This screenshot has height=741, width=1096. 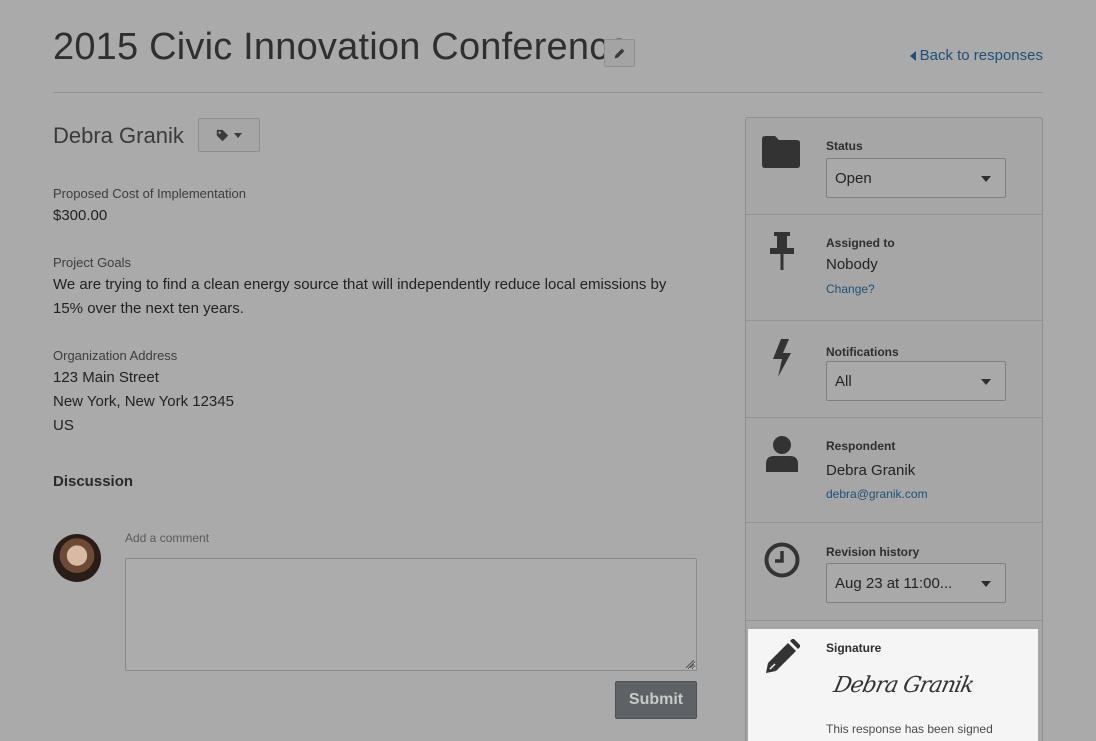 I want to click on address-line-2: New York, New York 12345, so click(x=143, y=401).